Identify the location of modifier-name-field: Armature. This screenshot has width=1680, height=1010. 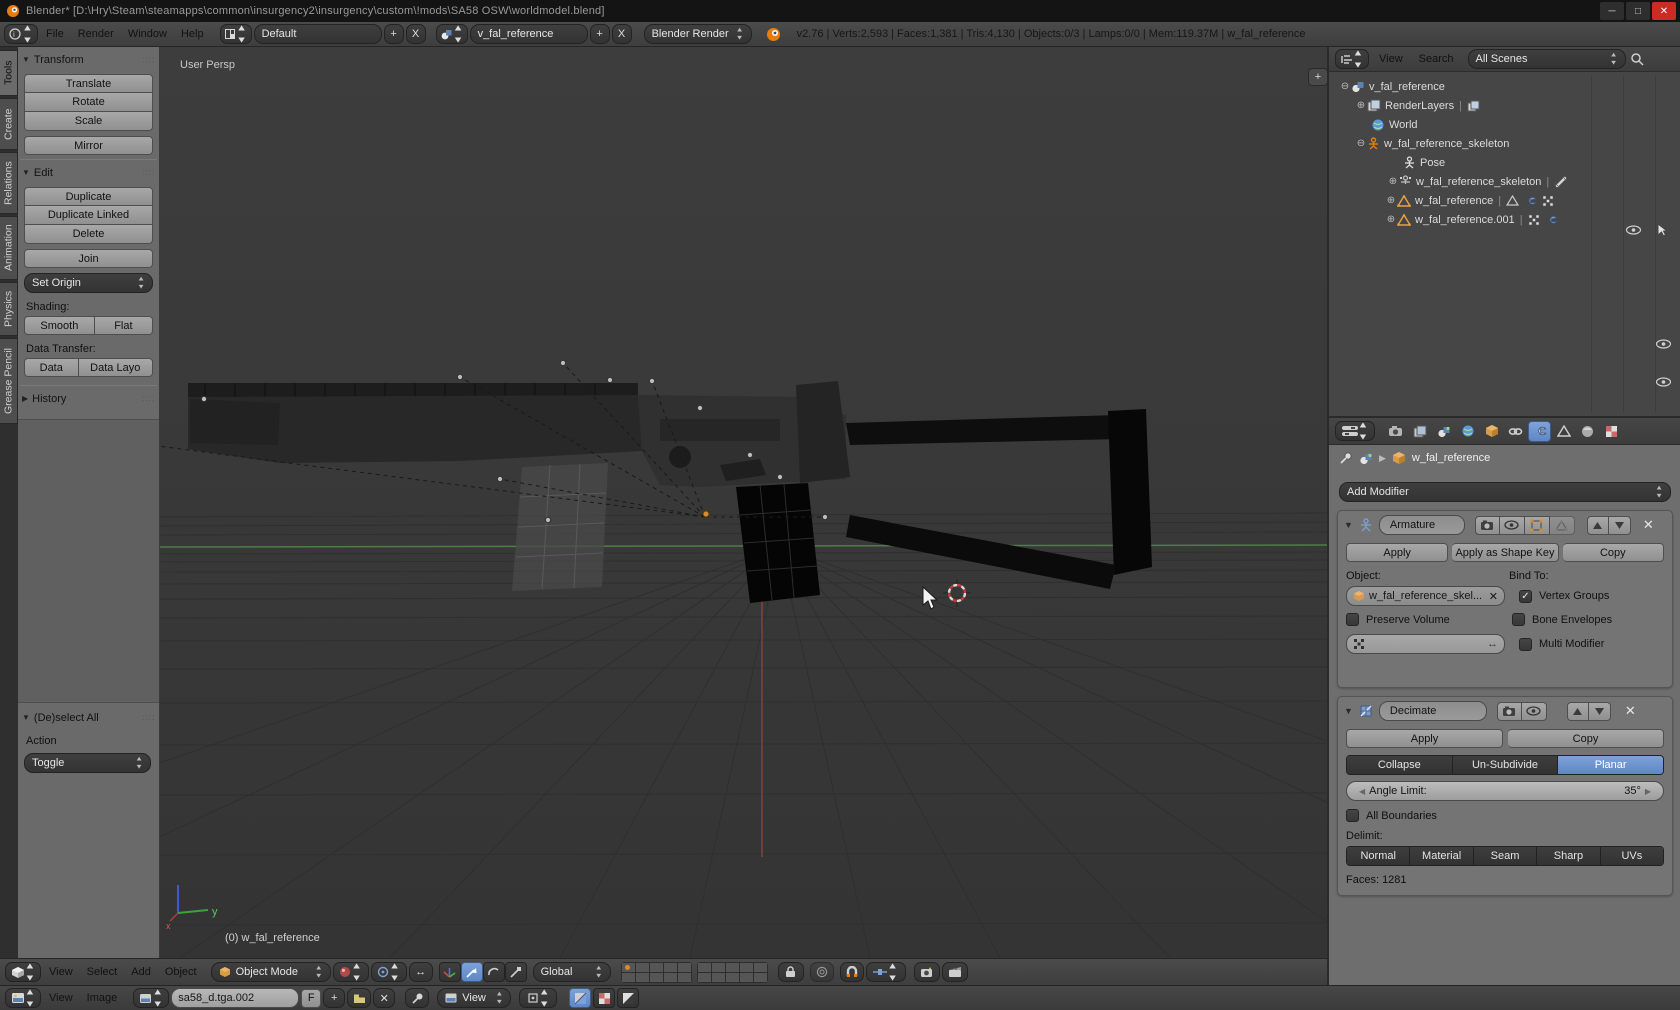
(1421, 525).